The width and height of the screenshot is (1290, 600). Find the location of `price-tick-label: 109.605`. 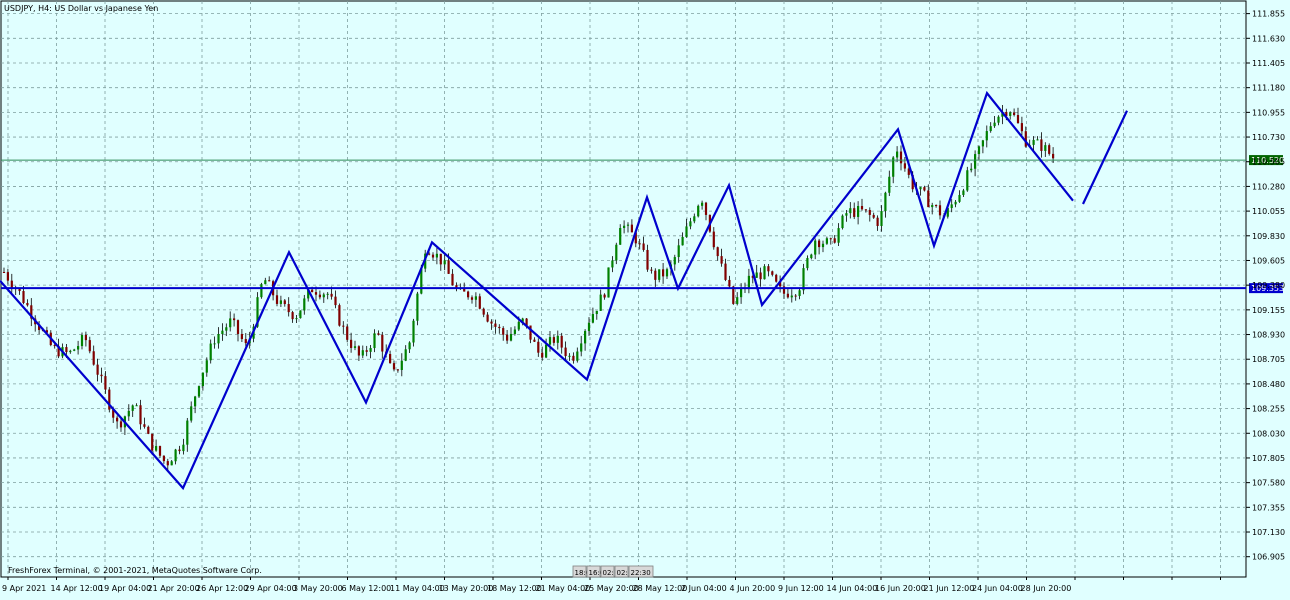

price-tick-label: 109.605 is located at coordinates (1268, 260).